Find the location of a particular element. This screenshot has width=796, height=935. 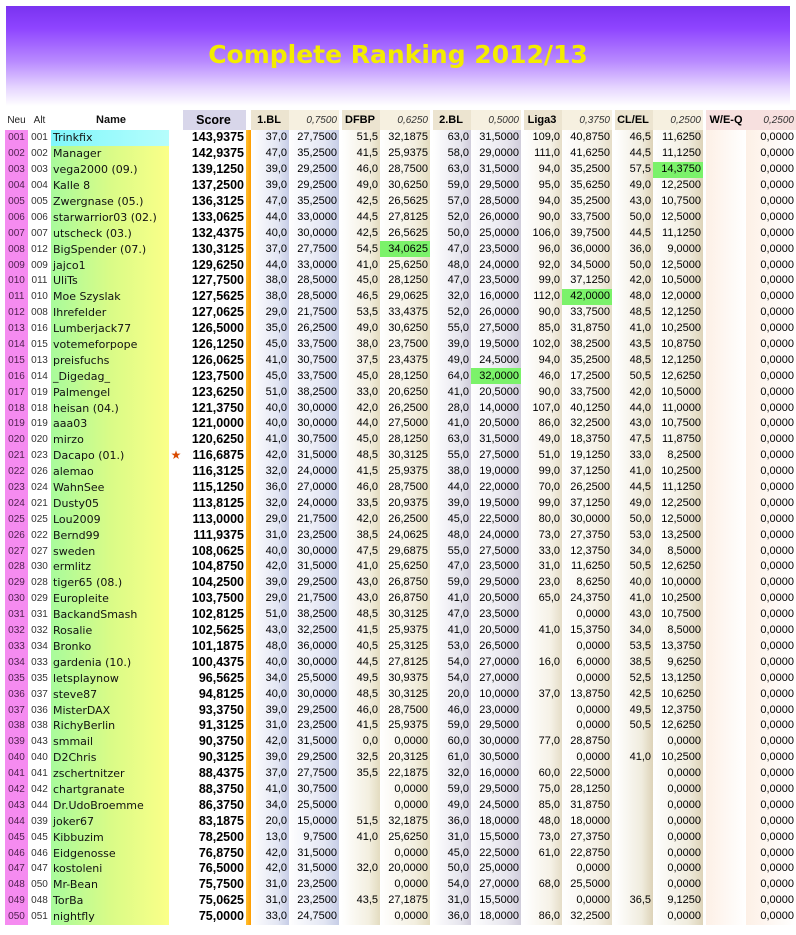

weighted-2bl: 26,0000 is located at coordinates (496, 217).